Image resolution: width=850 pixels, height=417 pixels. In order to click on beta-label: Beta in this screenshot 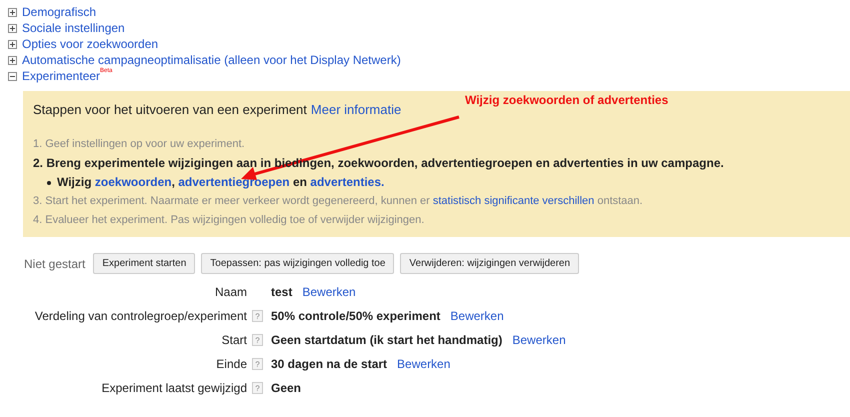, I will do `click(106, 71)`.